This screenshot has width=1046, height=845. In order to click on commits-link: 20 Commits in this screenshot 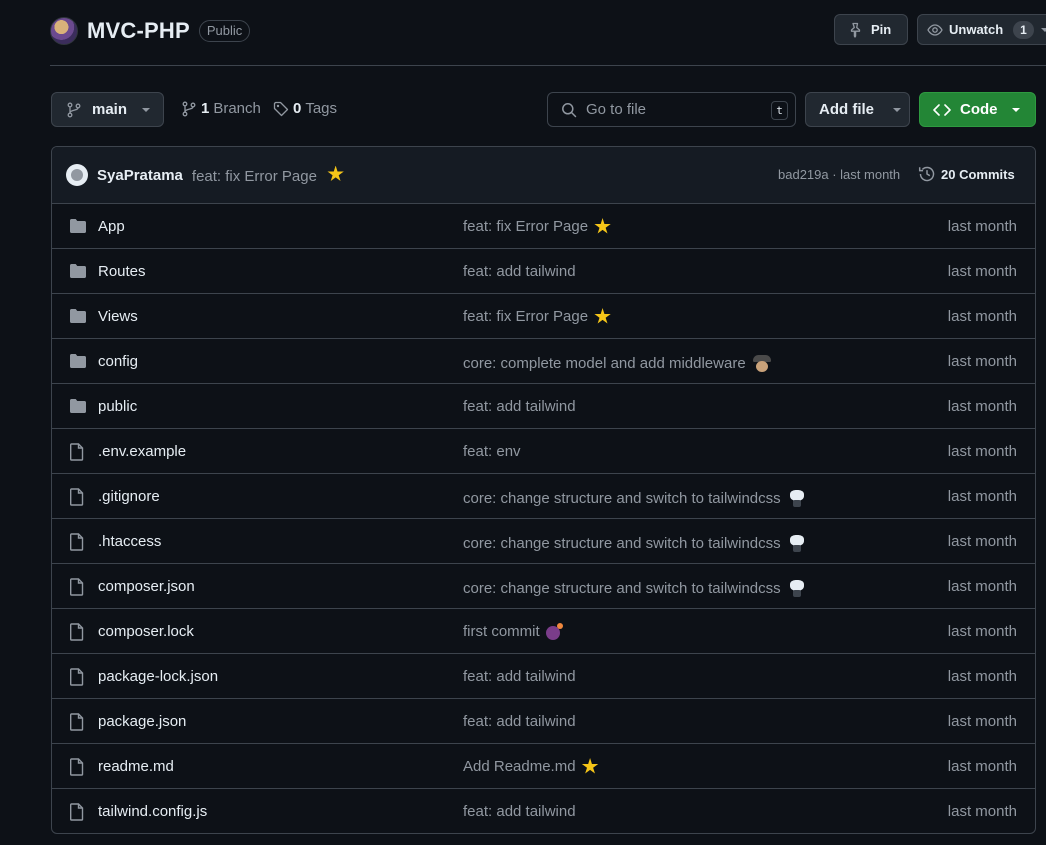, I will do `click(966, 174)`.